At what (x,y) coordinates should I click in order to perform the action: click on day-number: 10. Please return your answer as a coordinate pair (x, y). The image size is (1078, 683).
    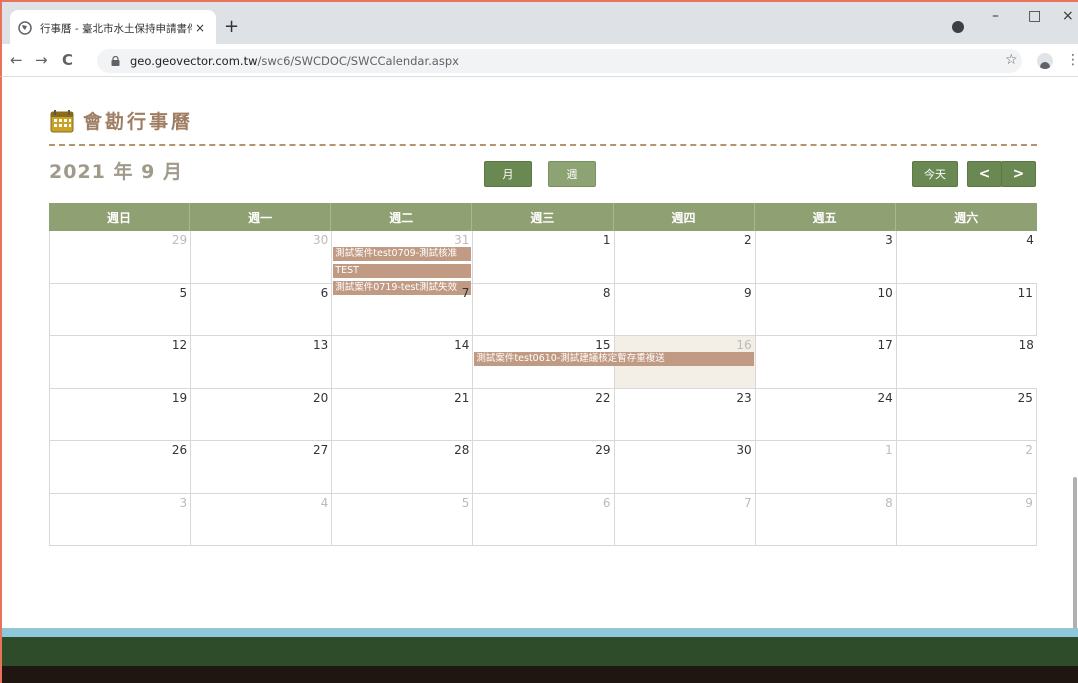
    Looking at the image, I should click on (885, 292).